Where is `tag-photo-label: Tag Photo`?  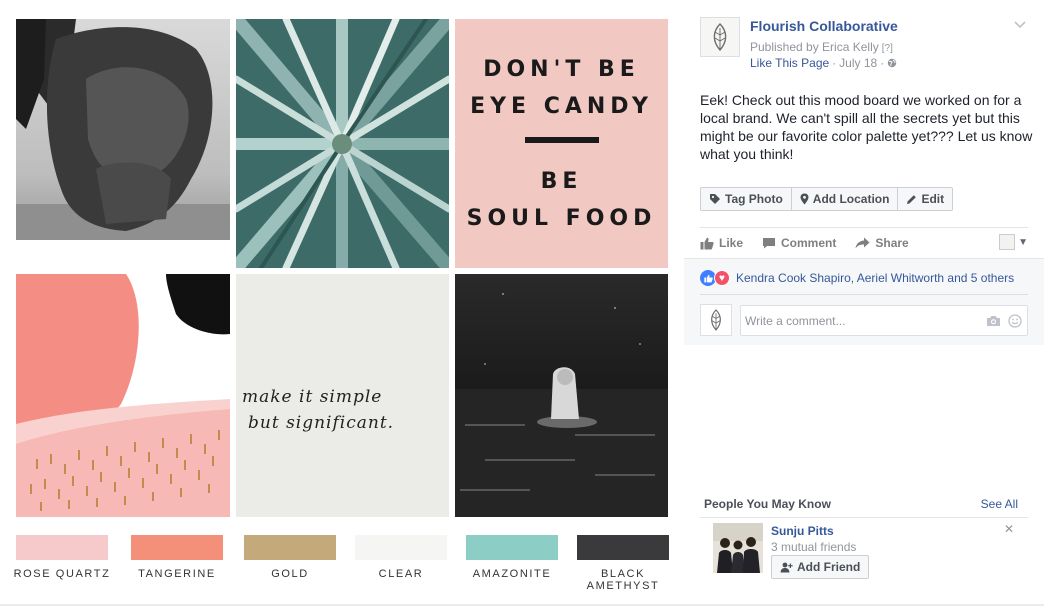
tag-photo-label: Tag Photo is located at coordinates (754, 199).